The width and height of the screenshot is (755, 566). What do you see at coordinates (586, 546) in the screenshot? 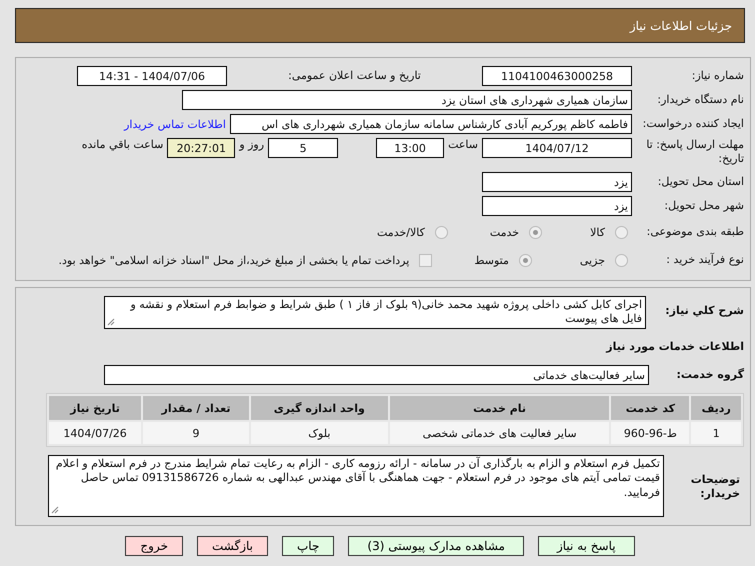
I see `action-button: پاسخ به نیاز` at bounding box center [586, 546].